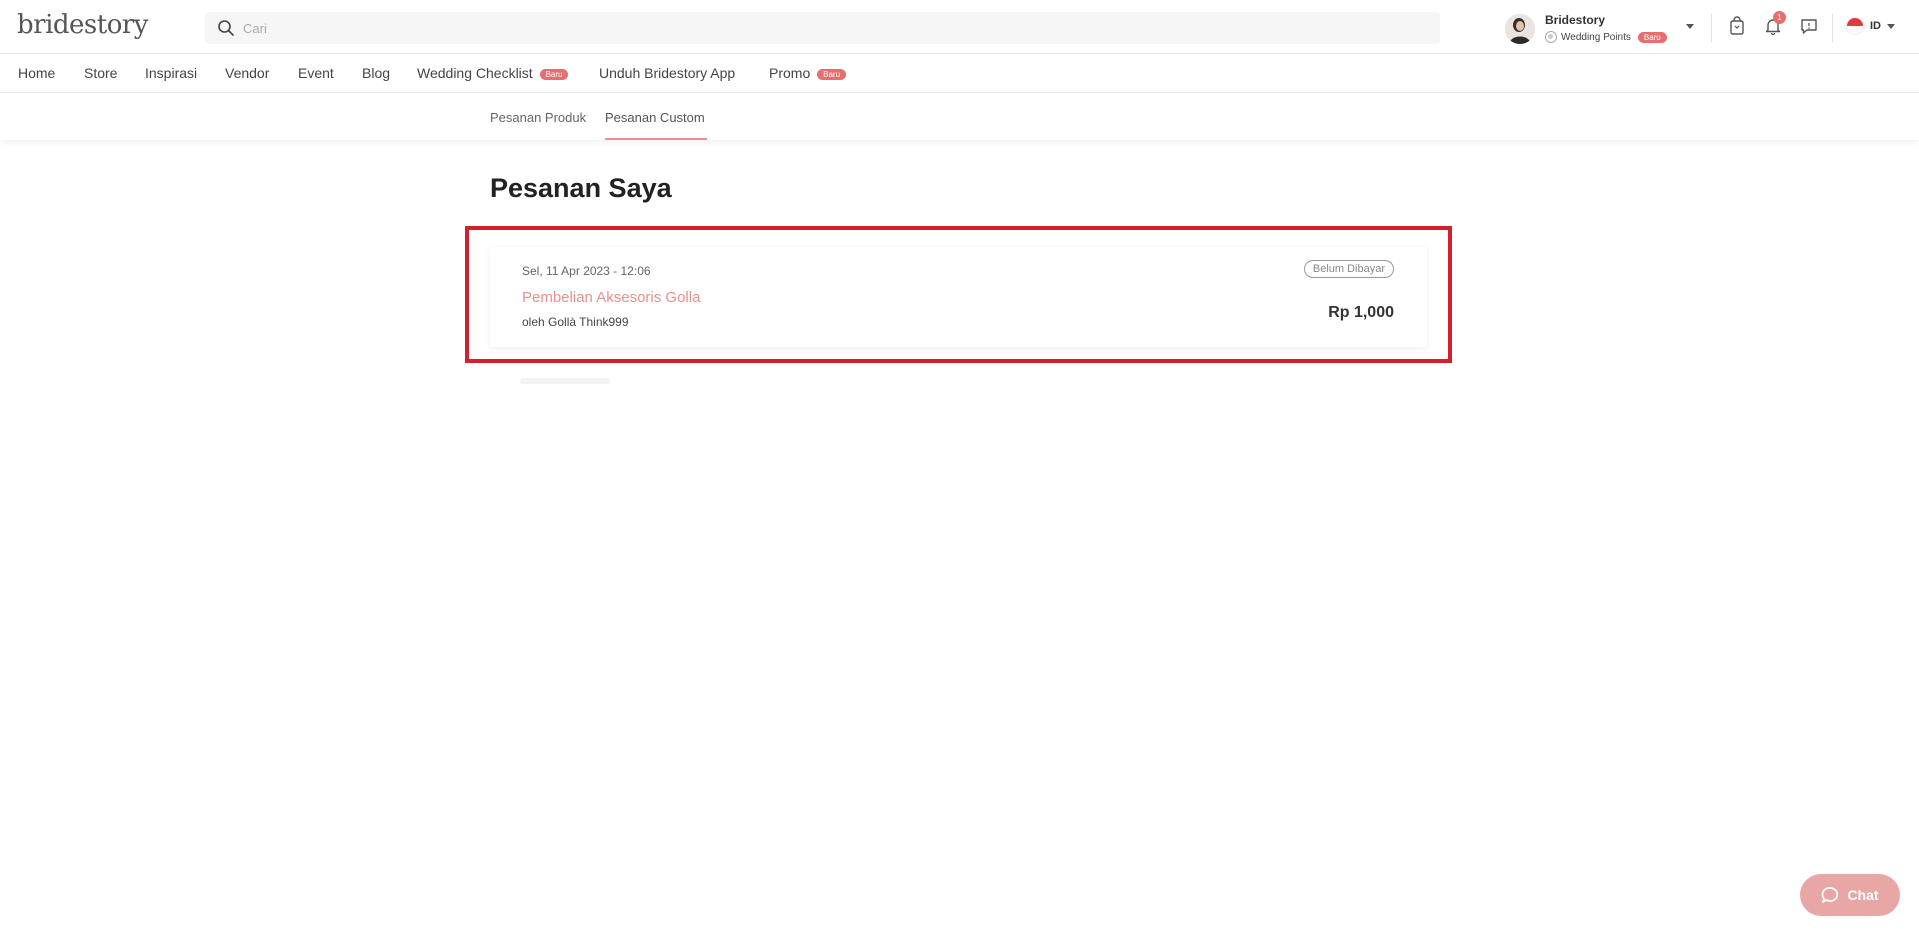  What do you see at coordinates (1830, 895) in the screenshot?
I see `chat-bubble-icon` at bounding box center [1830, 895].